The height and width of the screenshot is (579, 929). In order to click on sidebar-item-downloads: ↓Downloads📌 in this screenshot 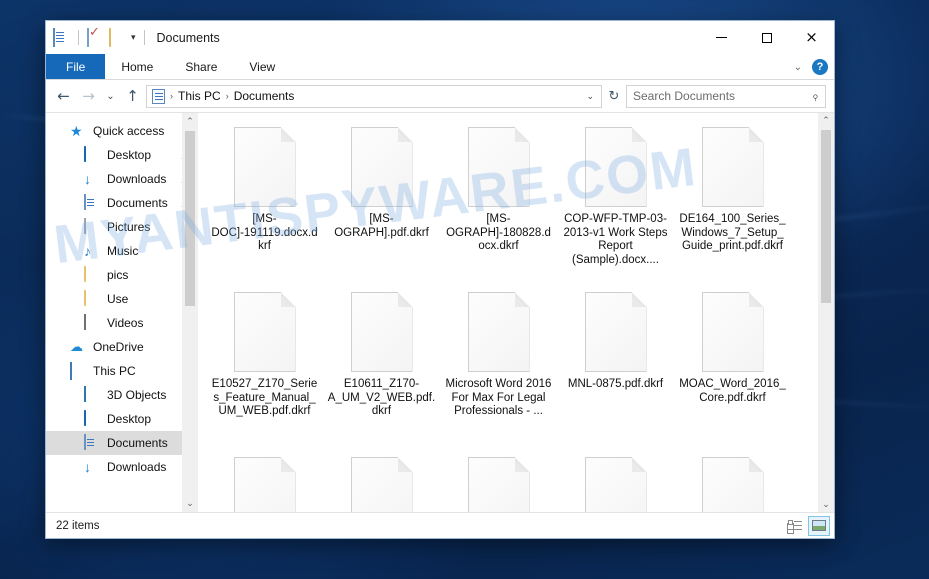, I will do `click(122, 179)`.